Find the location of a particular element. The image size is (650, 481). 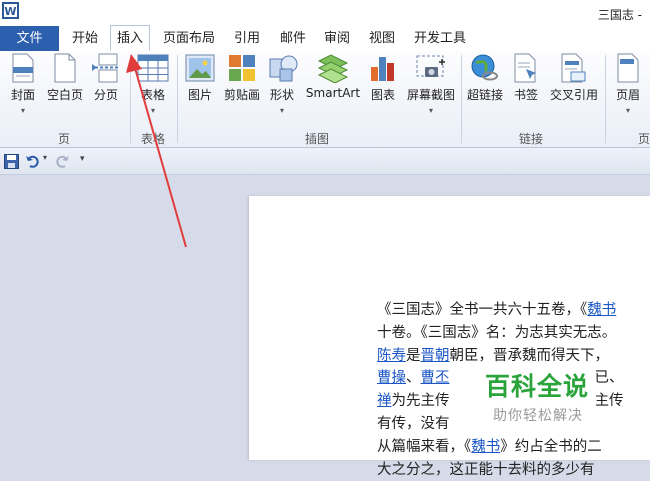

hyperlink-globe-icon is located at coordinates (484, 67).